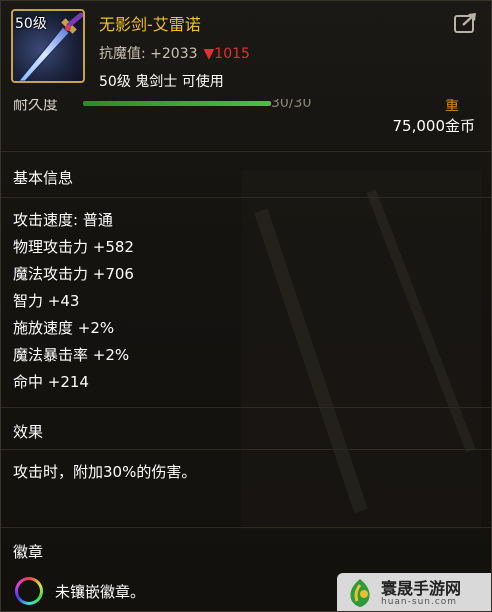 Image resolution: width=492 pixels, height=612 pixels. Describe the element at coordinates (452, 106) in the screenshot. I see `price-label: 重` at that location.